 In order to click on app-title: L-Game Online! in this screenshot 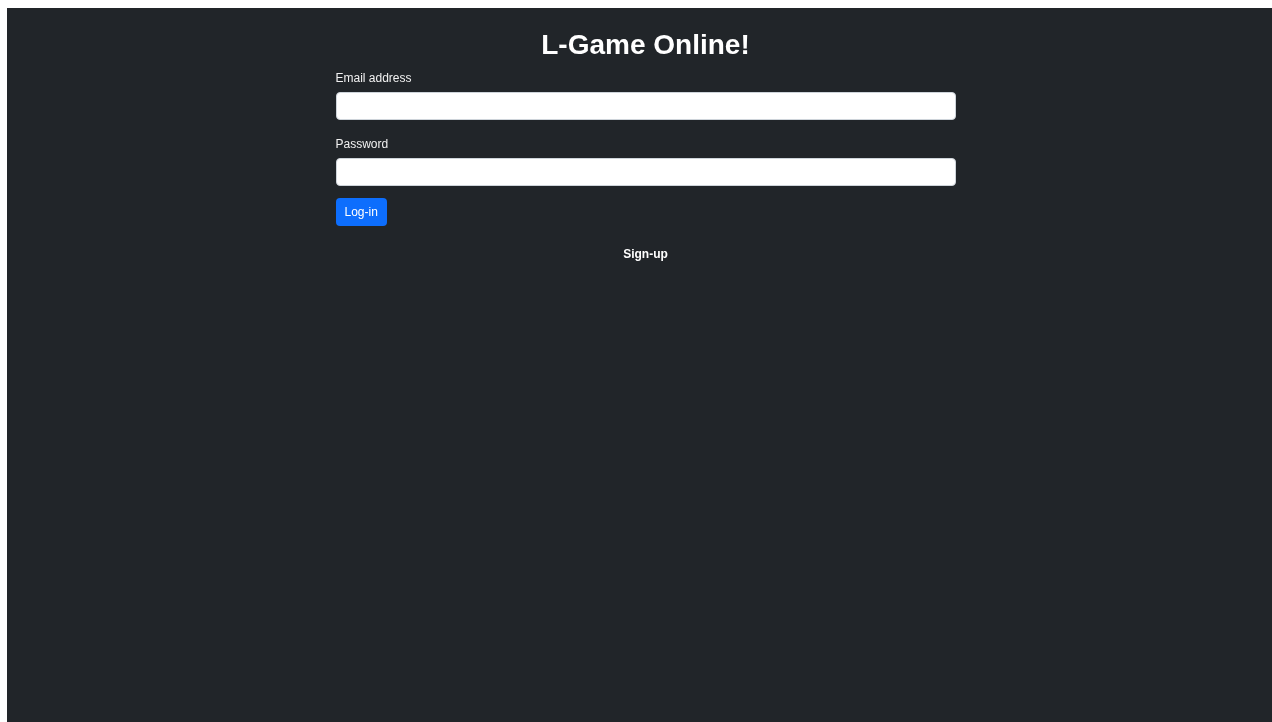, I will do `click(645, 45)`.